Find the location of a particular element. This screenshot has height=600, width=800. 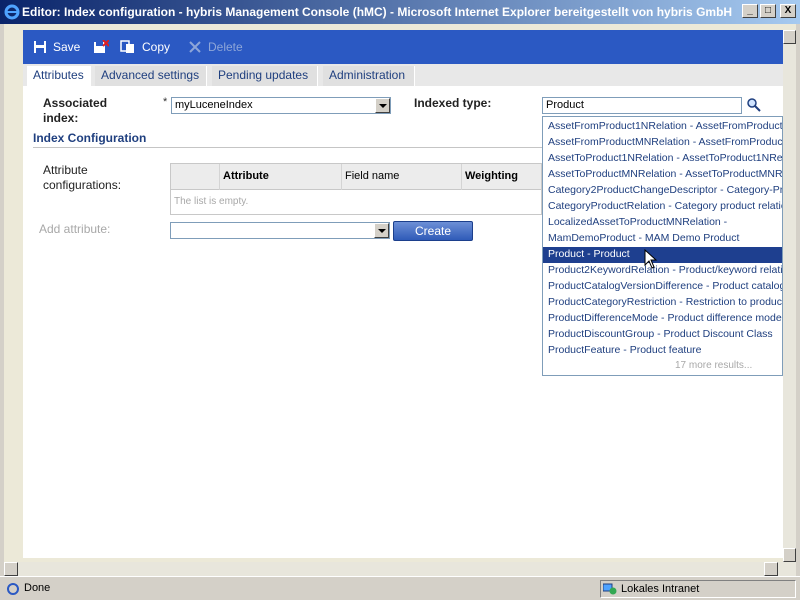

minimize-button: _ is located at coordinates (750, 11).